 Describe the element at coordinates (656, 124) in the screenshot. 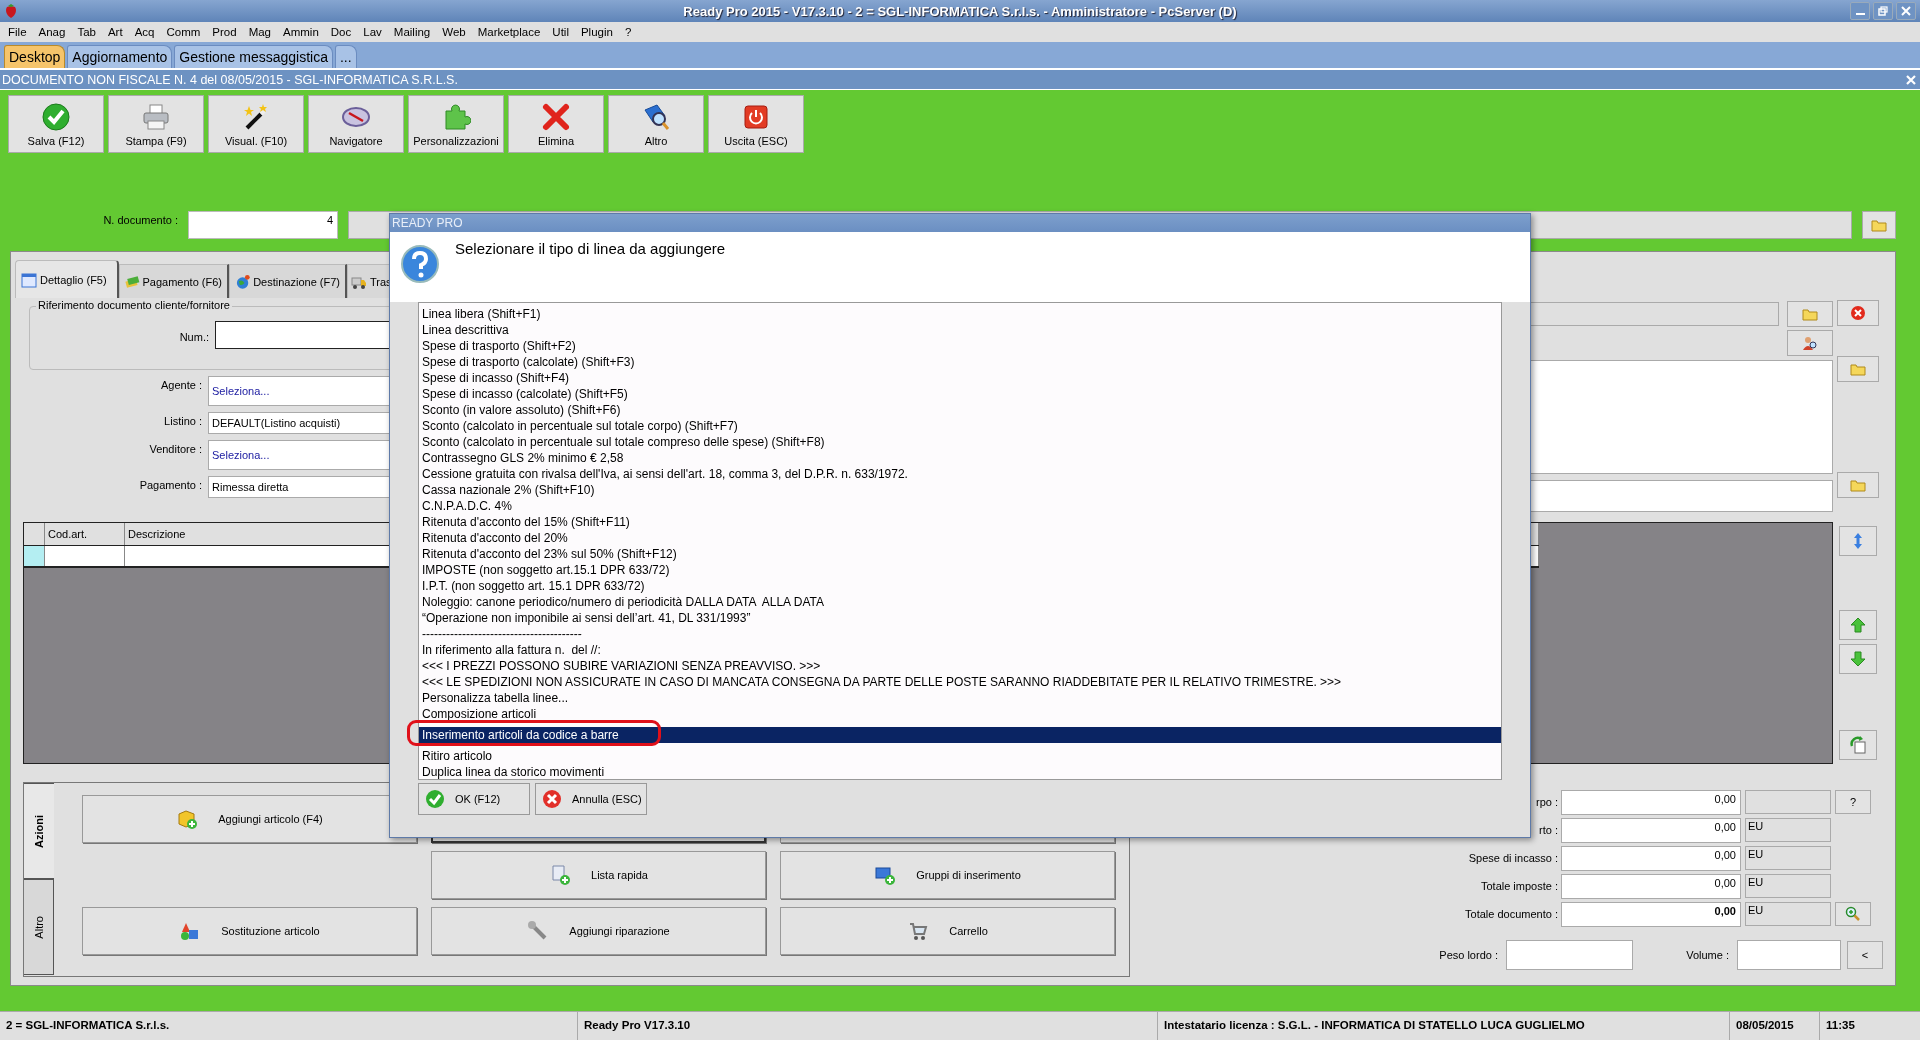

I see `toolbar-button: Altro` at that location.